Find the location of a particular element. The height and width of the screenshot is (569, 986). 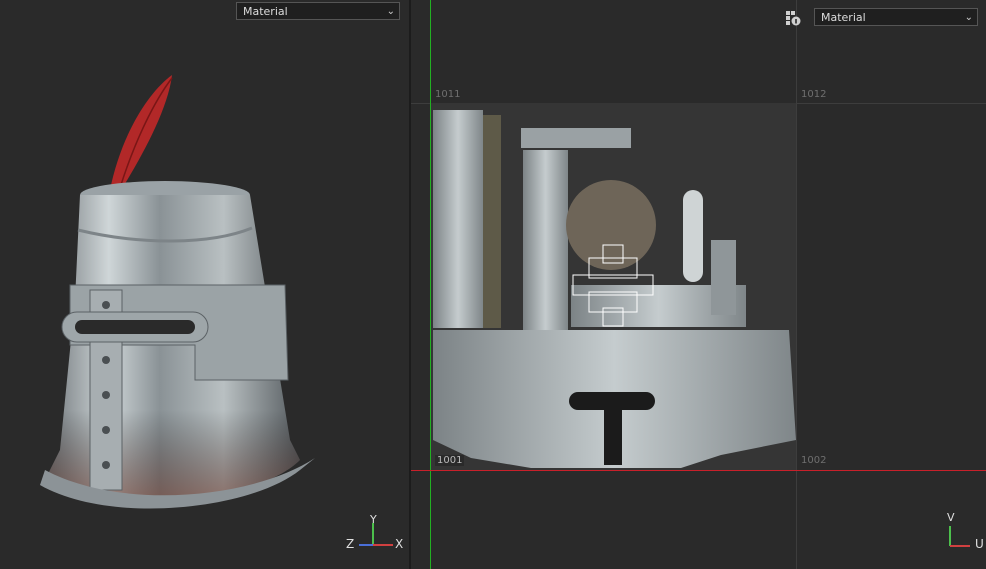

udim-label-1001: 1001 is located at coordinates (450, 460).